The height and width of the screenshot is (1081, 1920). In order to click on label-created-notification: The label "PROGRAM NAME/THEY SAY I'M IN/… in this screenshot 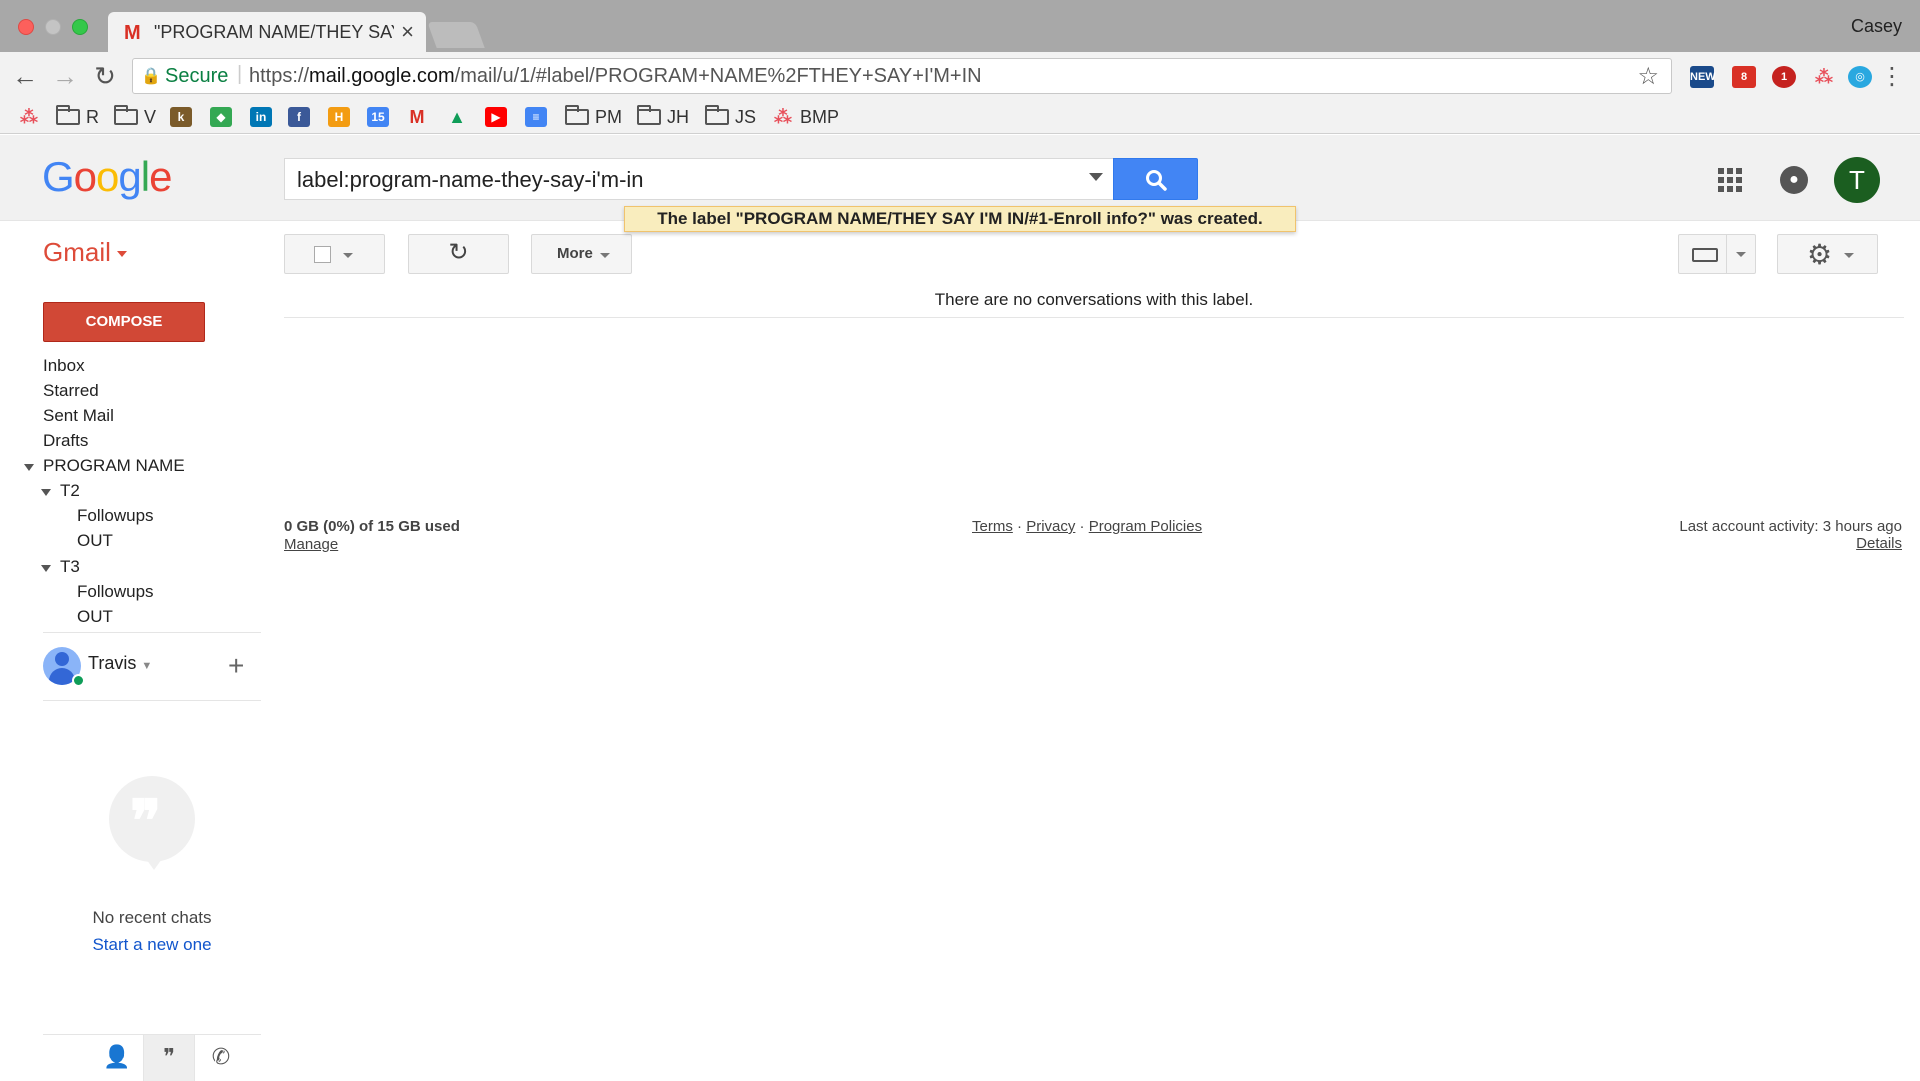, I will do `click(960, 219)`.